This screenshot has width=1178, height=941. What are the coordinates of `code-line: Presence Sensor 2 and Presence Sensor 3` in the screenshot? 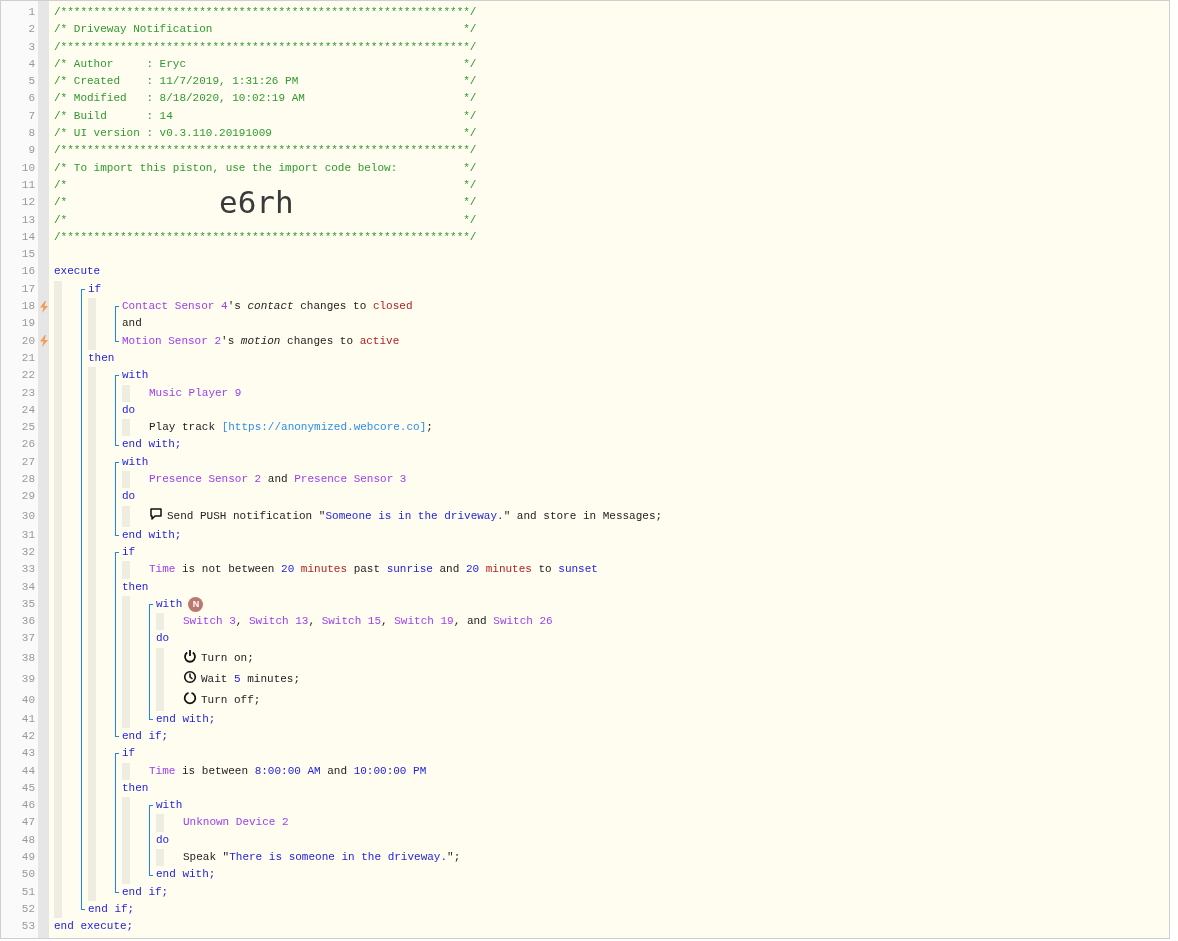 It's located at (278, 479).